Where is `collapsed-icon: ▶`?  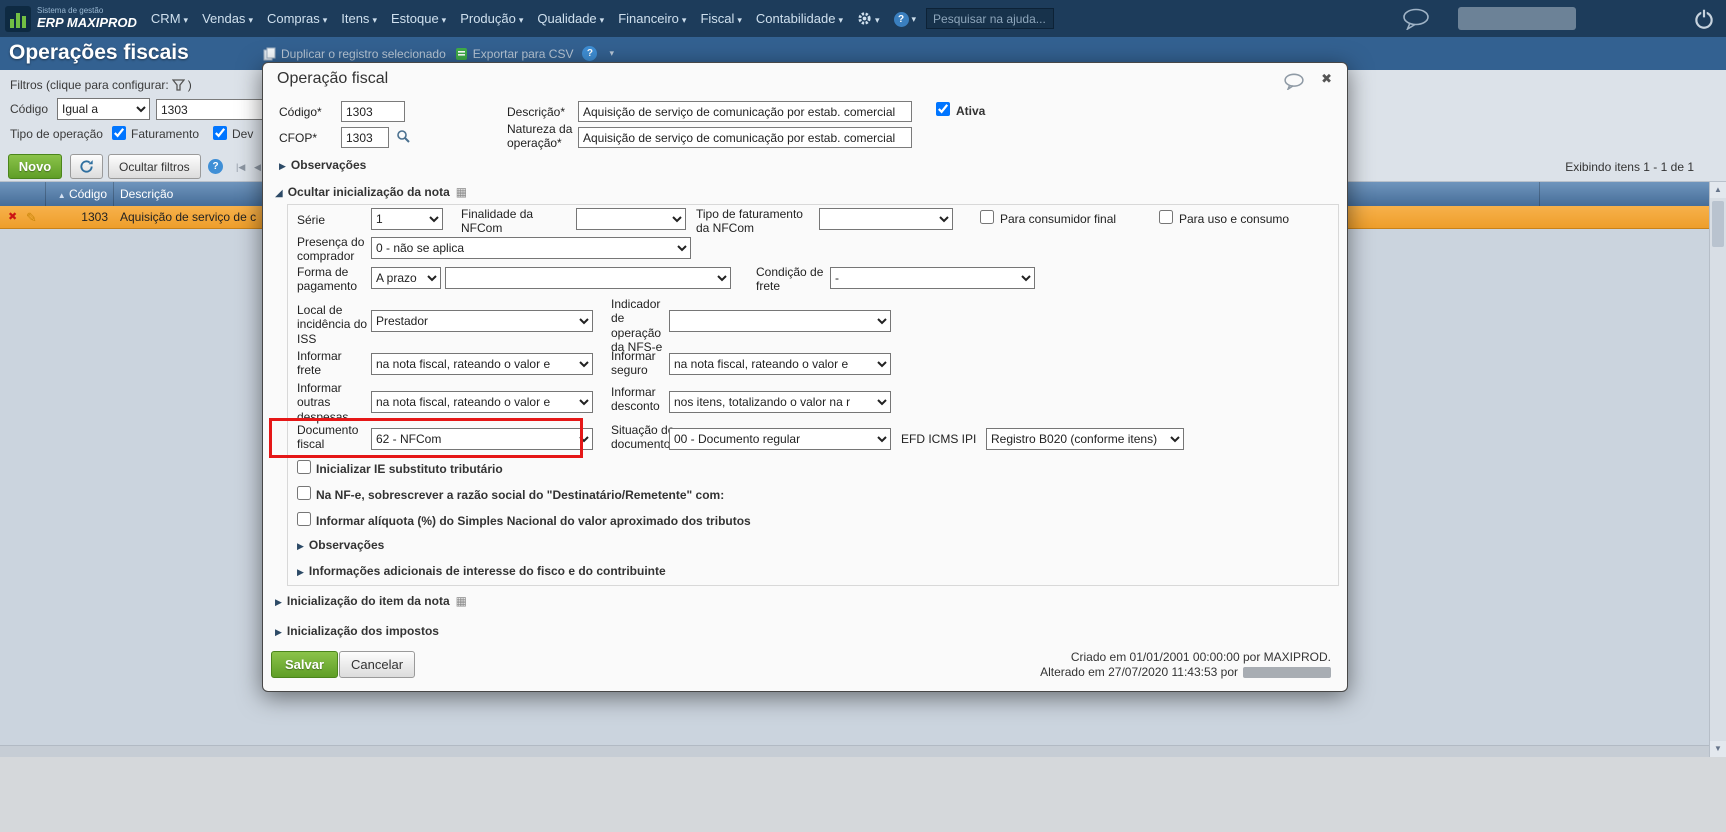
collapsed-icon: ▶ is located at coordinates (278, 602).